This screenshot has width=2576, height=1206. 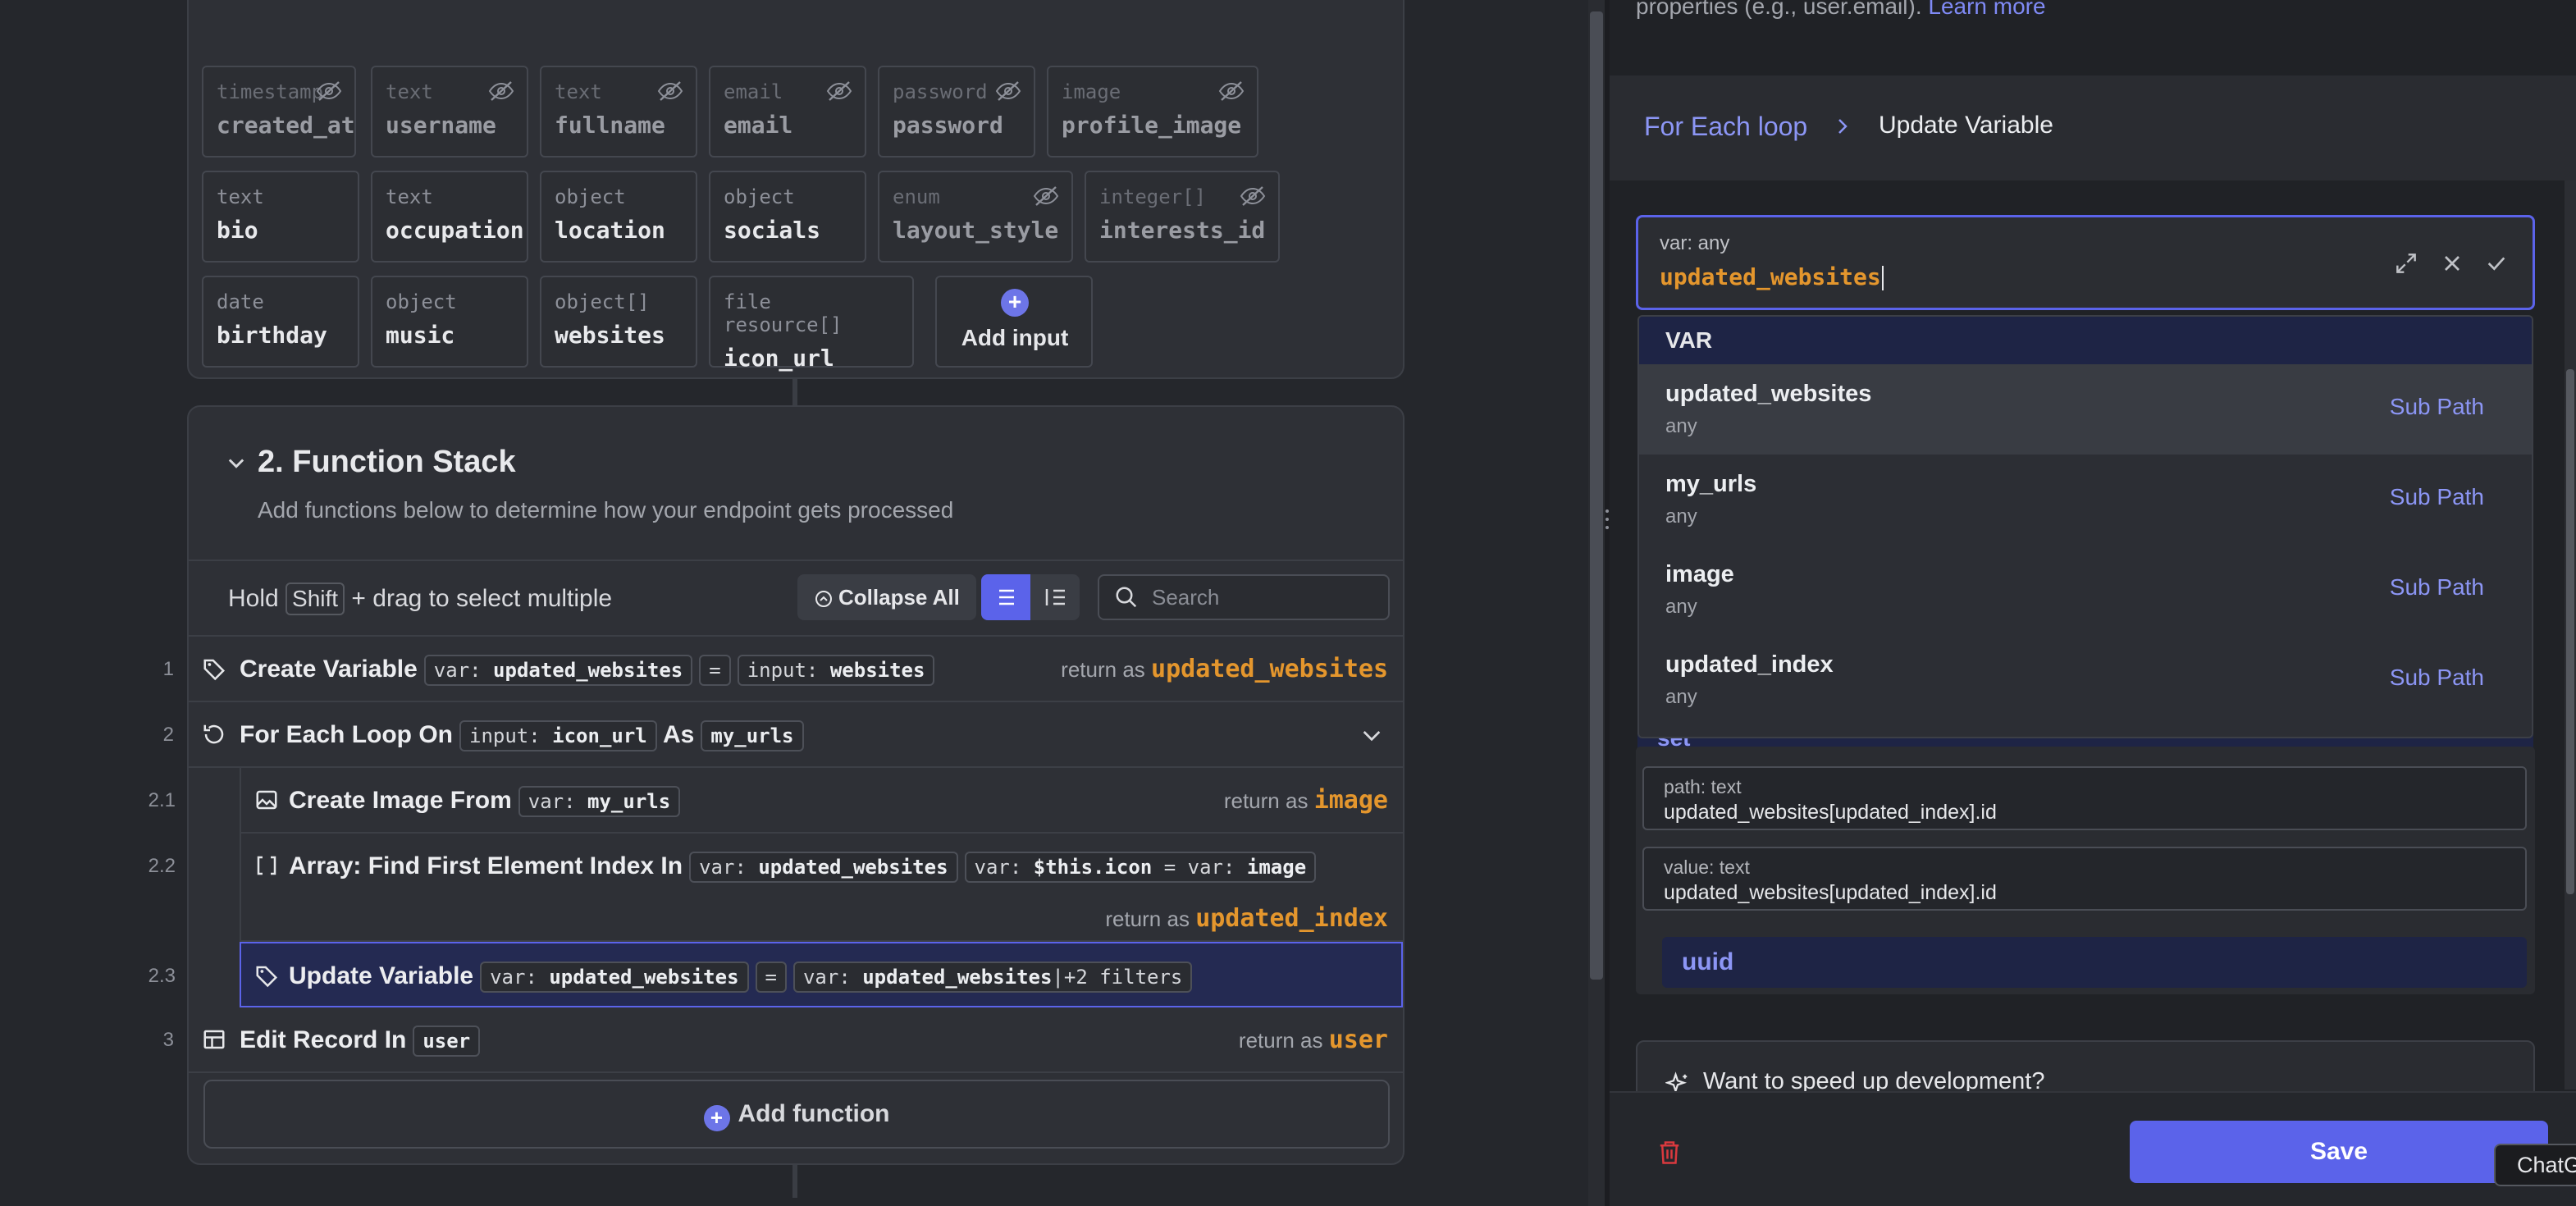 What do you see at coordinates (2406, 263) in the screenshot?
I see `expand-icon` at bounding box center [2406, 263].